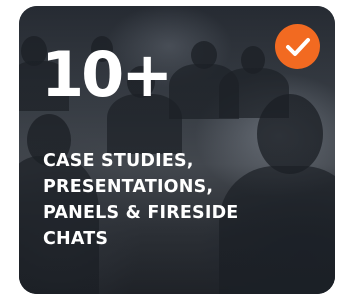  What do you see at coordinates (128, 187) in the screenshot?
I see `caption-line: PRESENTATIONS,` at bounding box center [128, 187].